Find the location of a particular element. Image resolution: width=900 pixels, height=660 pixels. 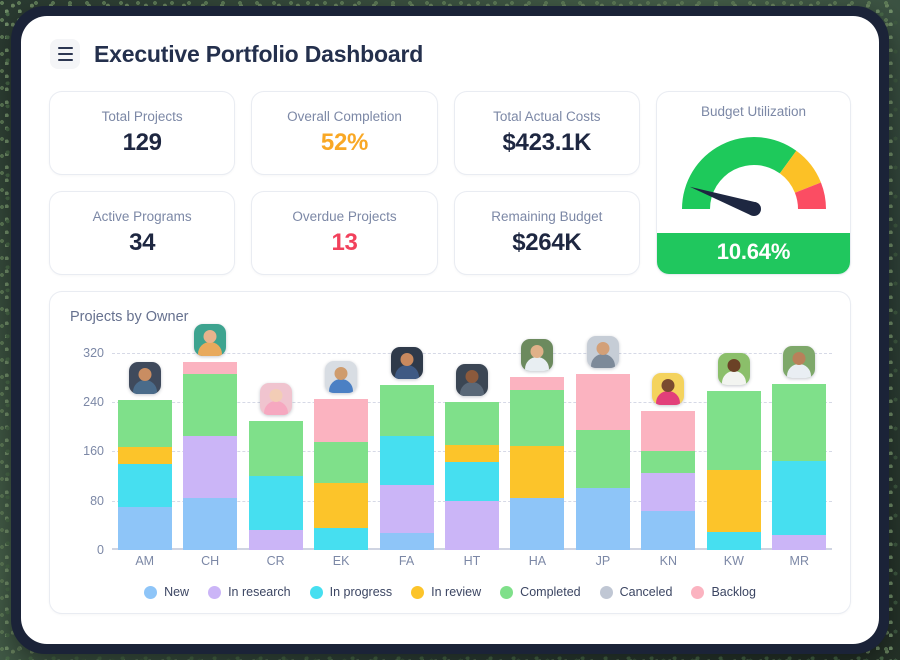

hamburger-menu-icon is located at coordinates (65, 54).